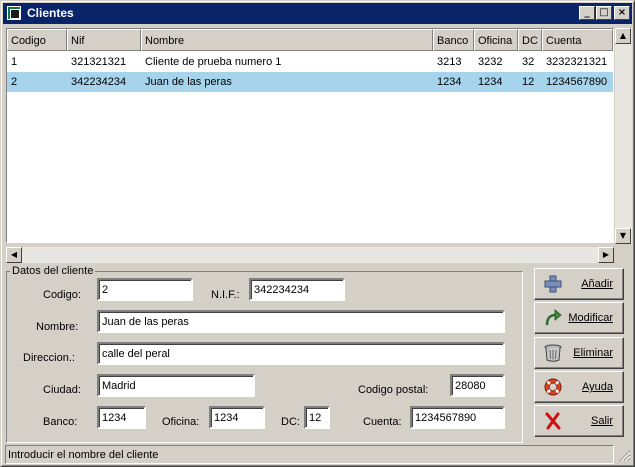 The width and height of the screenshot is (635, 467). What do you see at coordinates (553, 284) in the screenshot?
I see `plus-icon` at bounding box center [553, 284].